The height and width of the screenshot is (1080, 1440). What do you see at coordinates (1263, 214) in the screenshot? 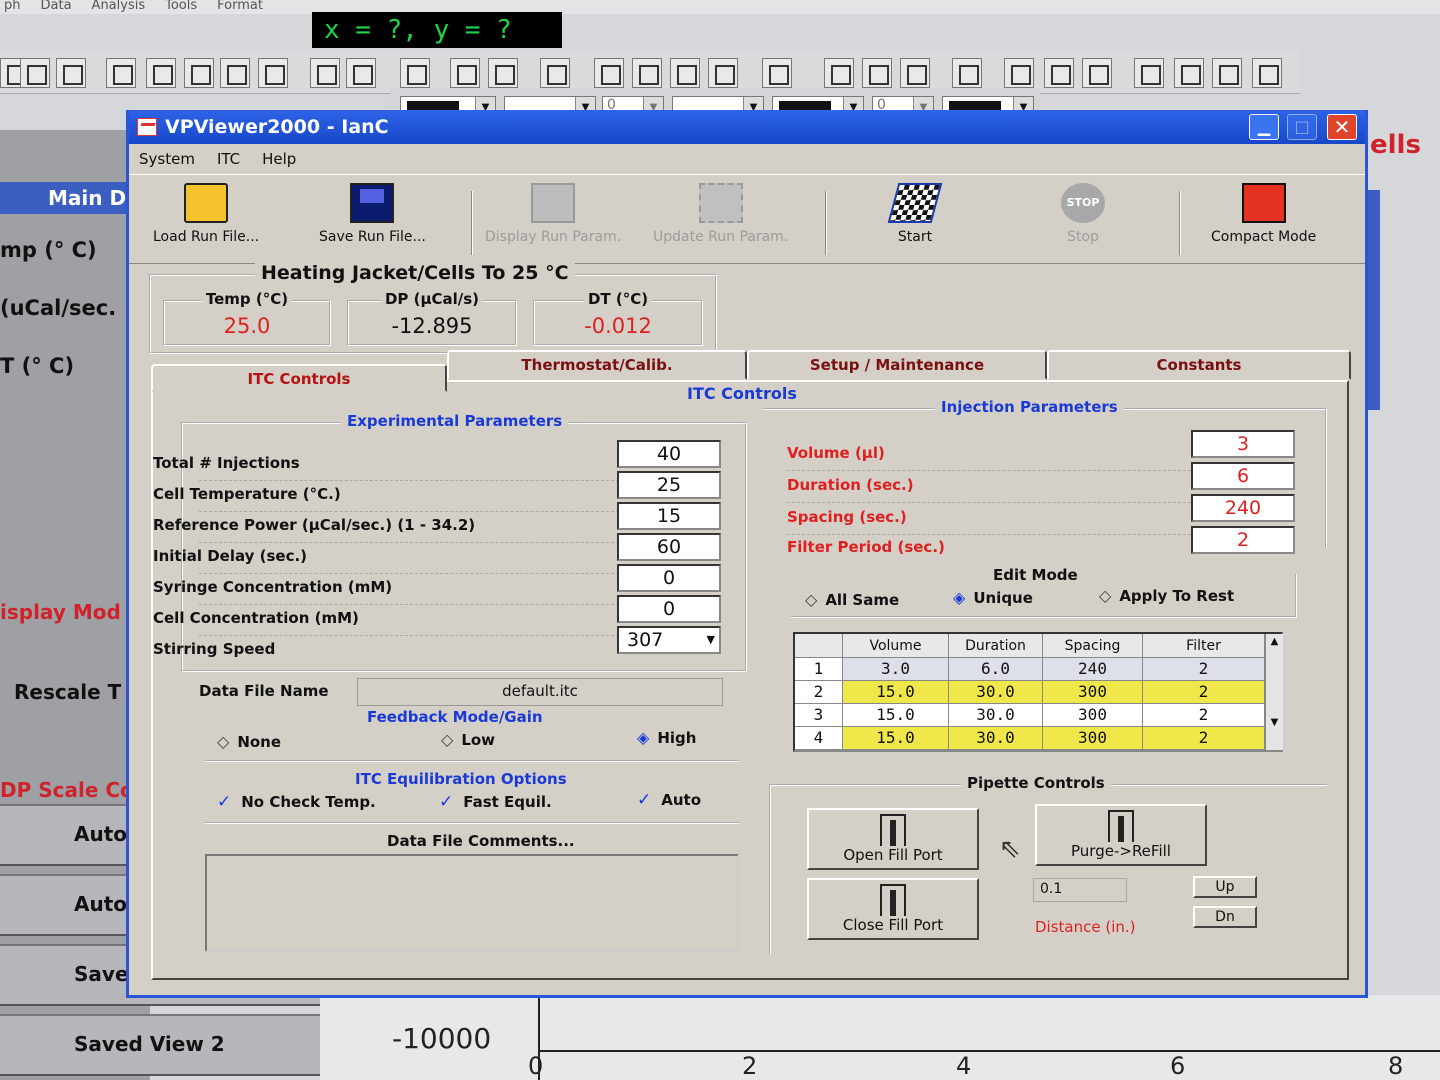
I see `compact-mode-button: Compact Mode` at bounding box center [1263, 214].